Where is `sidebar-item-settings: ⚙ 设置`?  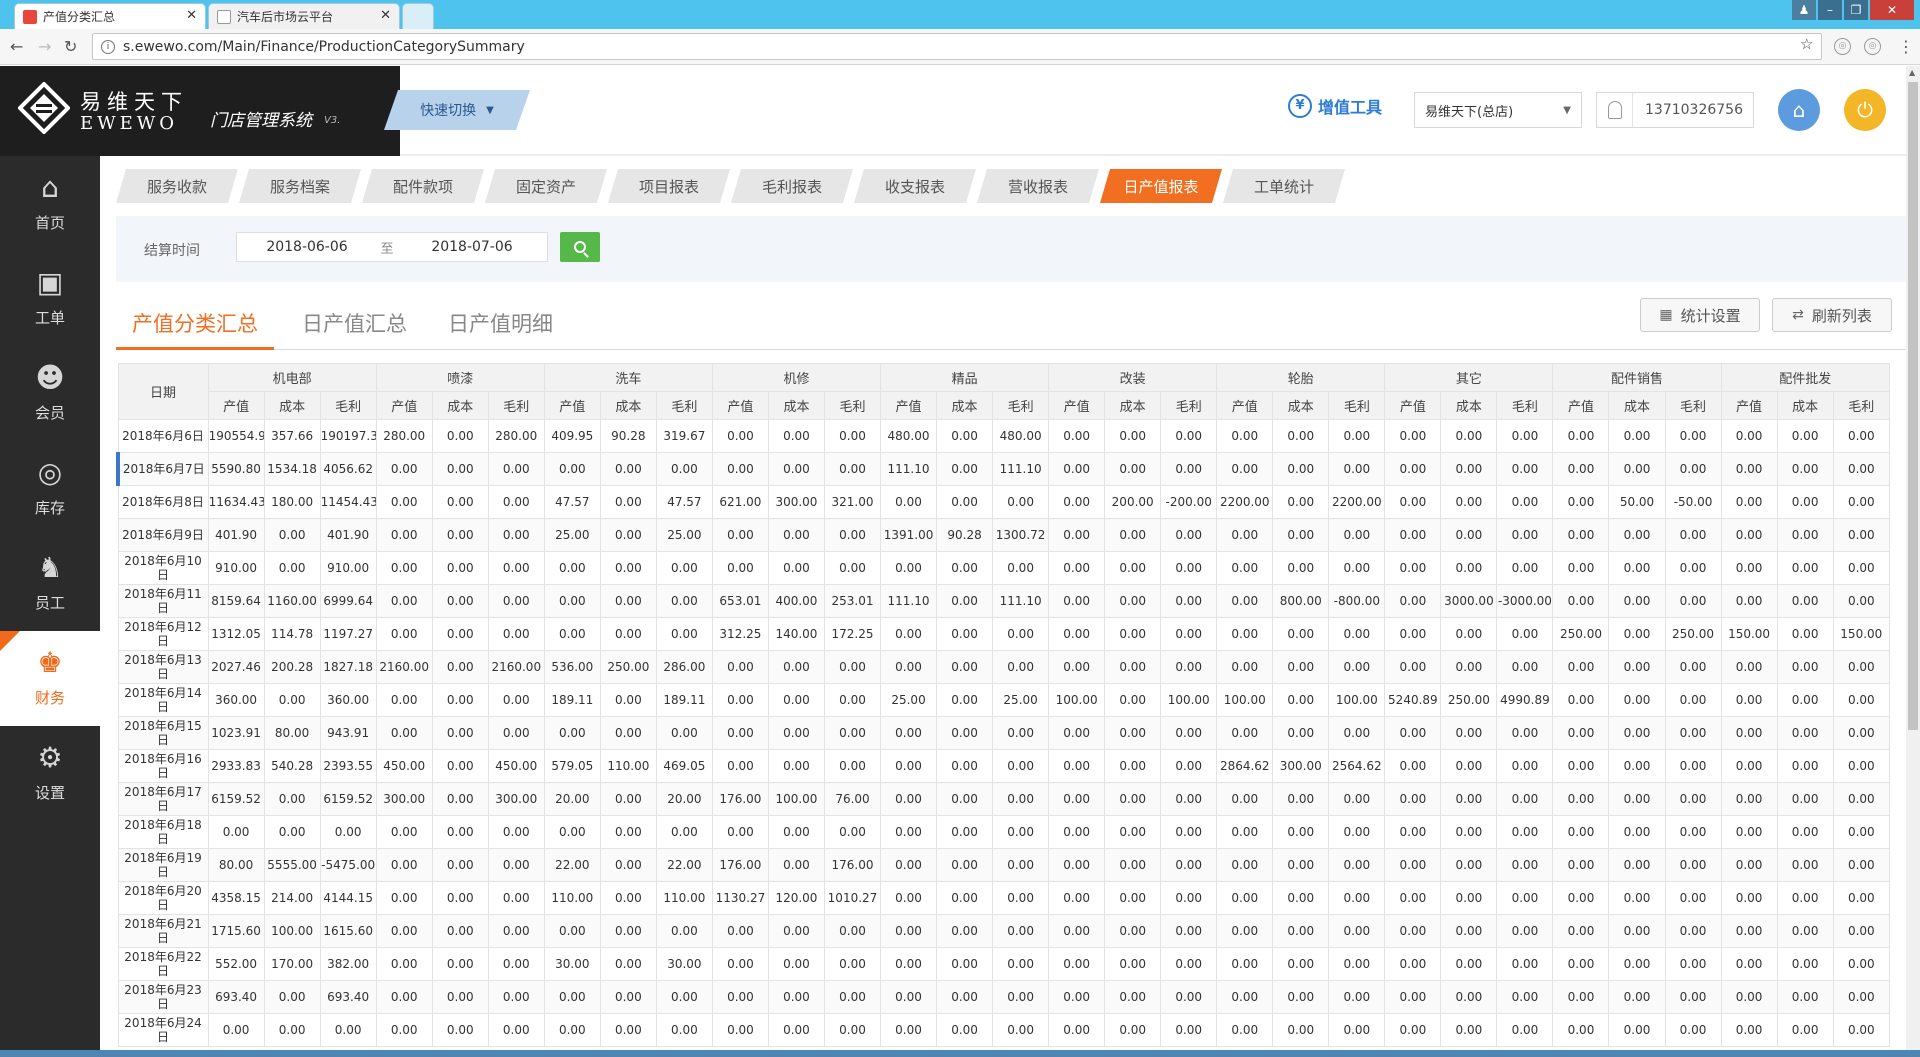
sidebar-item-settings: ⚙ 设置 is located at coordinates (50, 773).